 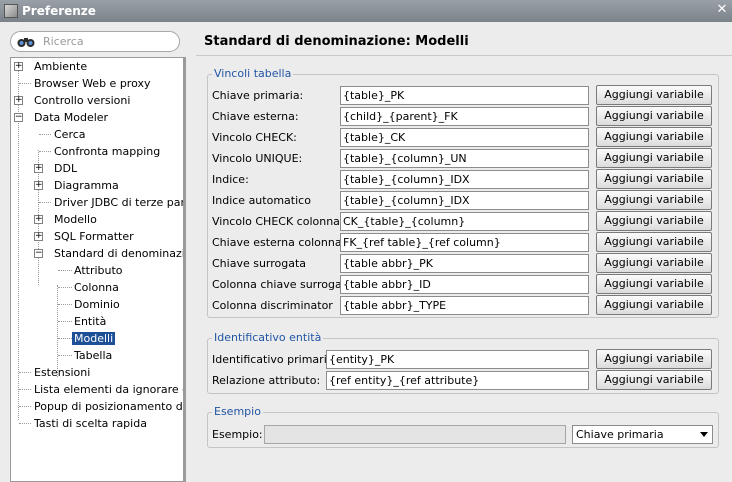 What do you see at coordinates (275, 359) in the screenshot?
I see `label-identificativo-primario: Identificativo primario:` at bounding box center [275, 359].